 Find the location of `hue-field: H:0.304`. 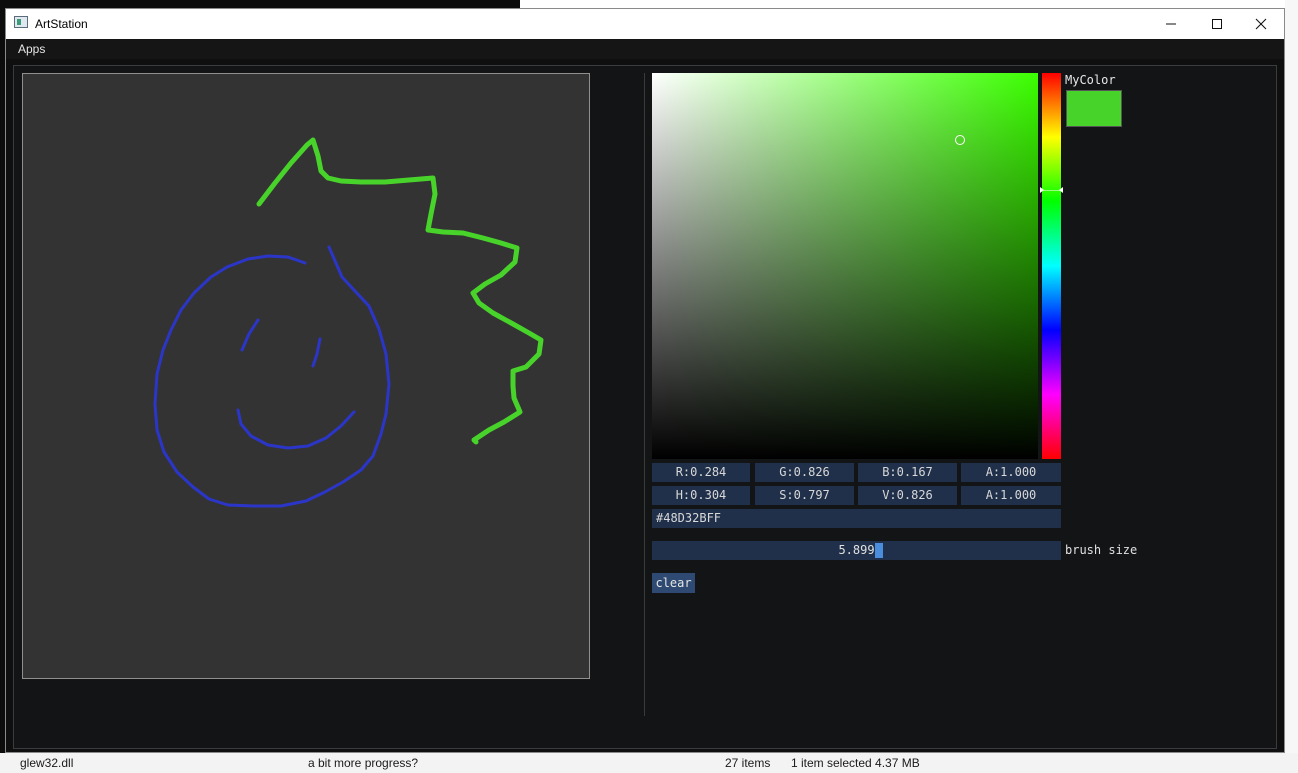

hue-field: H:0.304 is located at coordinates (701, 495).